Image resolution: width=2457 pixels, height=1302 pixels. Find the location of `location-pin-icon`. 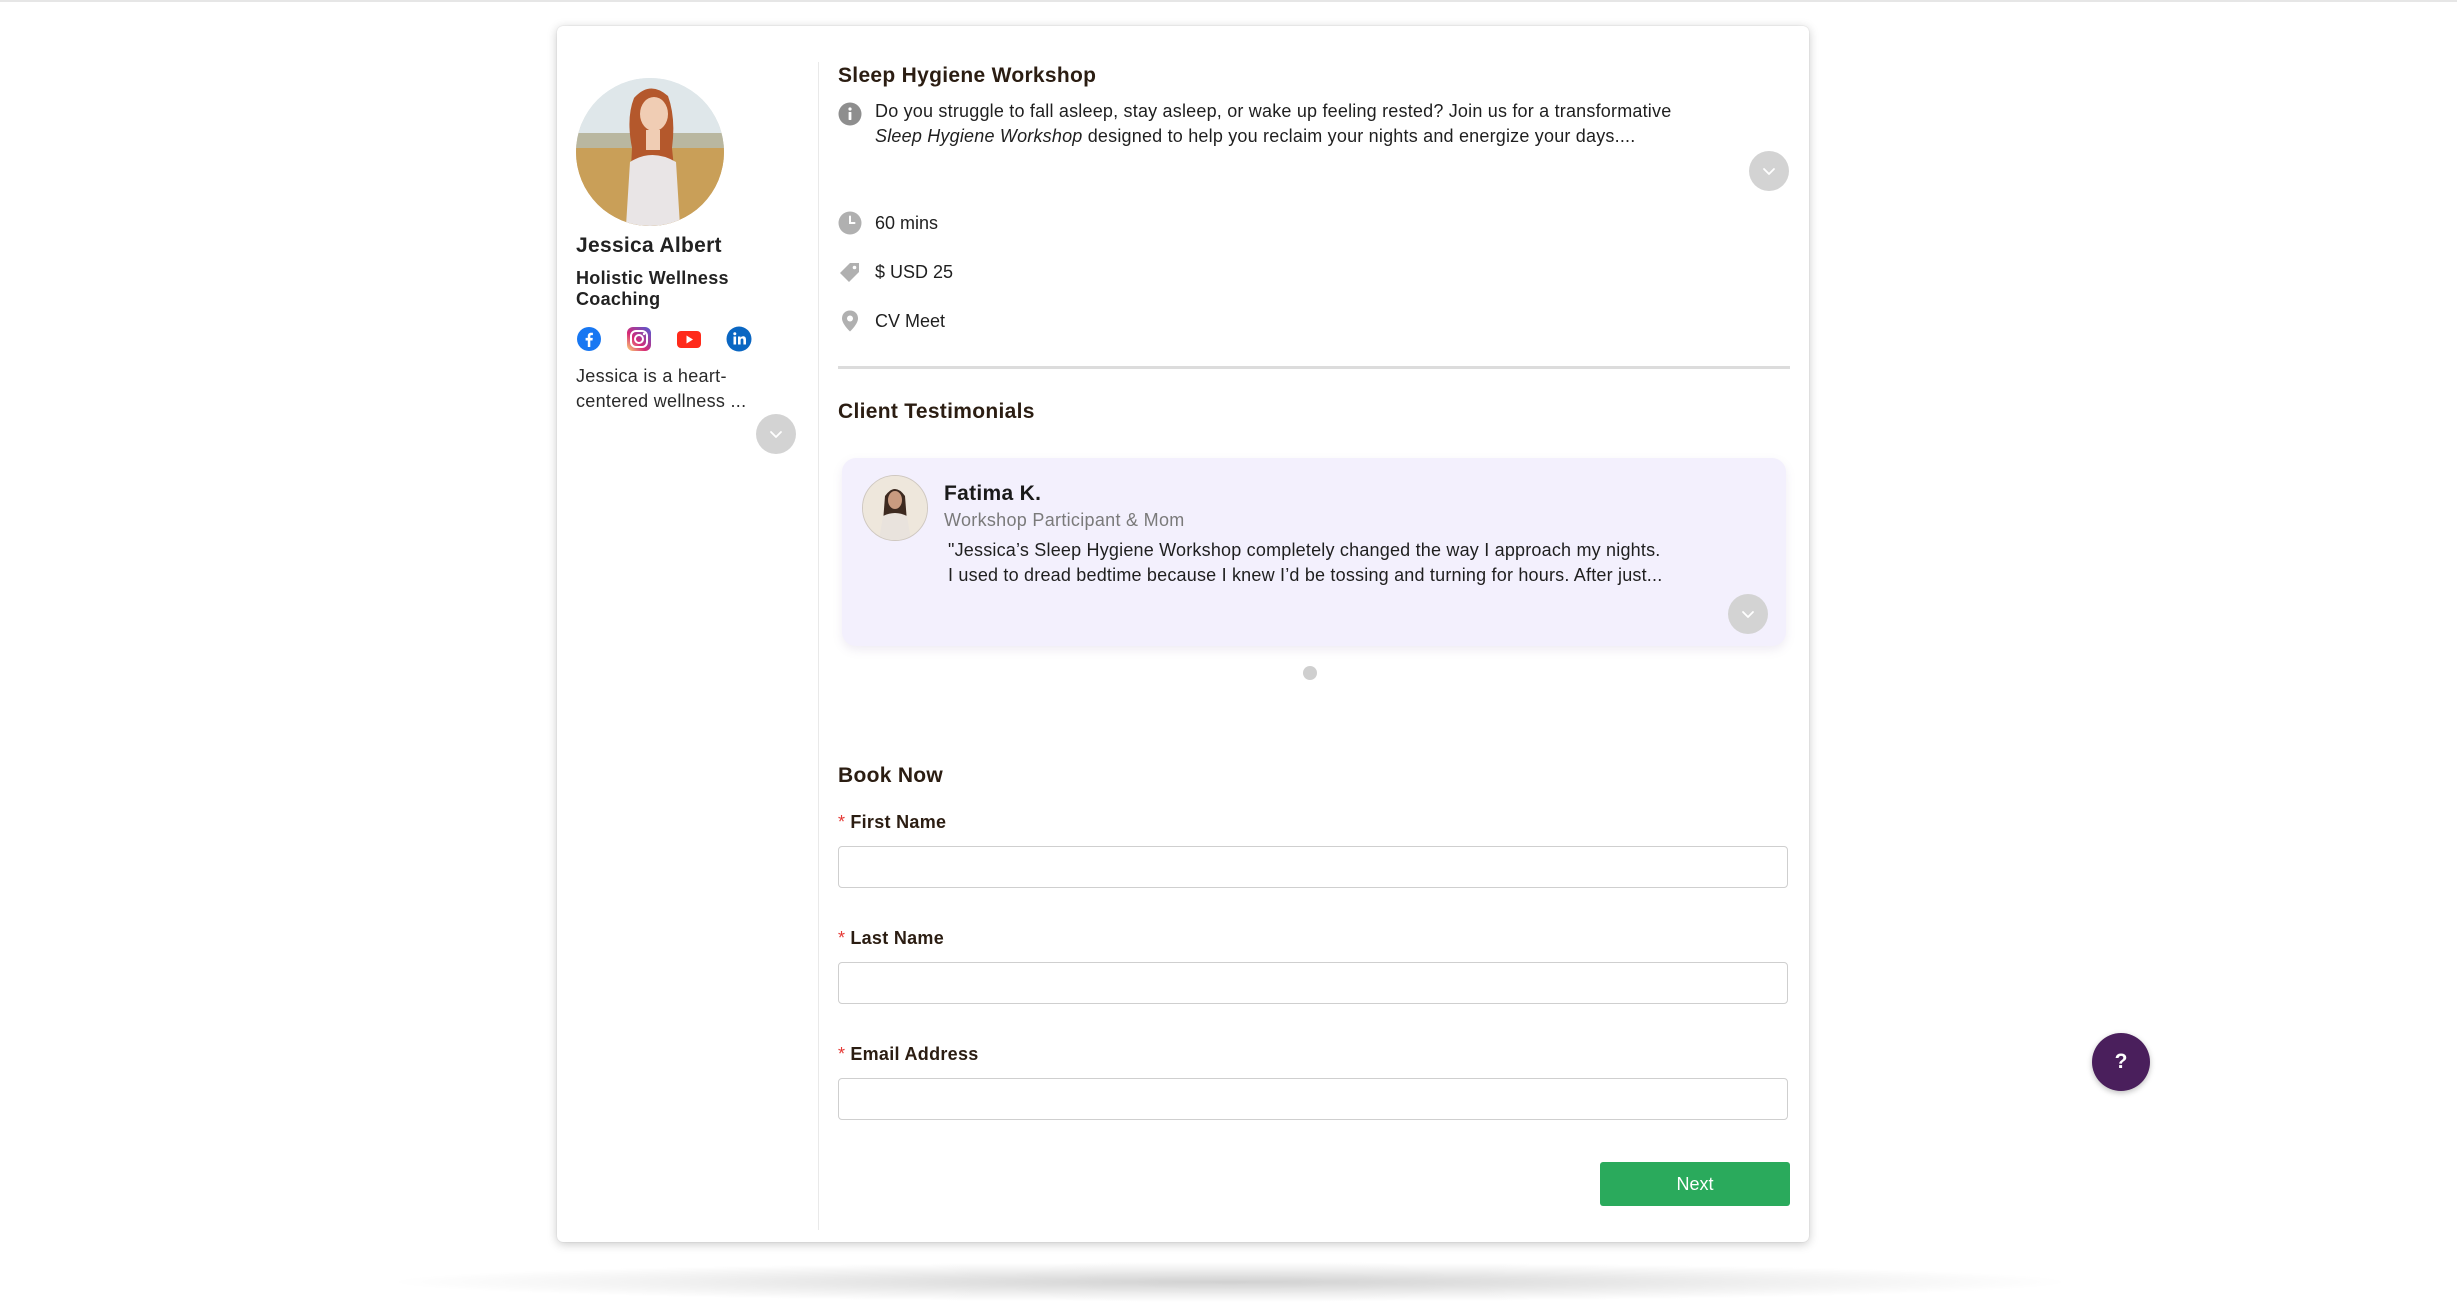

location-pin-icon is located at coordinates (850, 321).